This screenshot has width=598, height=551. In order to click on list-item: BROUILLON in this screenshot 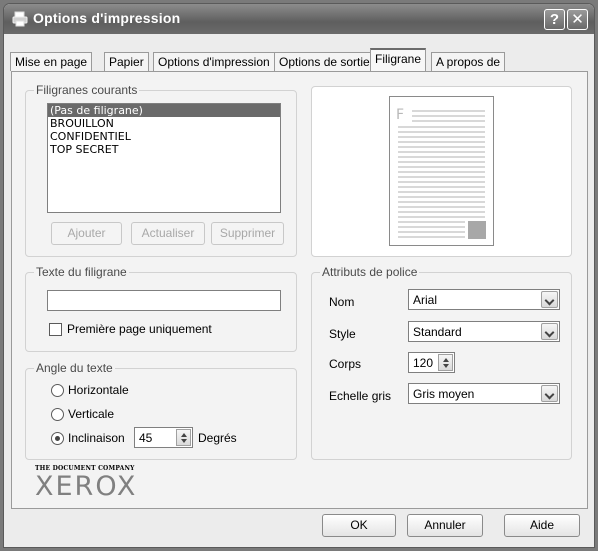, I will do `click(164, 123)`.